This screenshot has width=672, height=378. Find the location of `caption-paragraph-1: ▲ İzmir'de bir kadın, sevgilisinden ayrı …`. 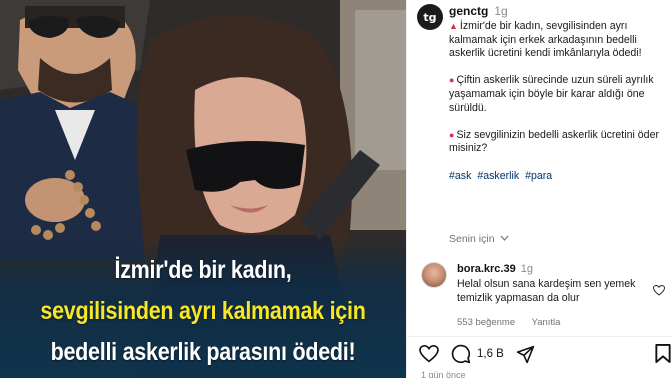

caption-paragraph-1: ▲ İzmir'de bir kadın, sevgilisinden ayrı … is located at coordinates (545, 40).